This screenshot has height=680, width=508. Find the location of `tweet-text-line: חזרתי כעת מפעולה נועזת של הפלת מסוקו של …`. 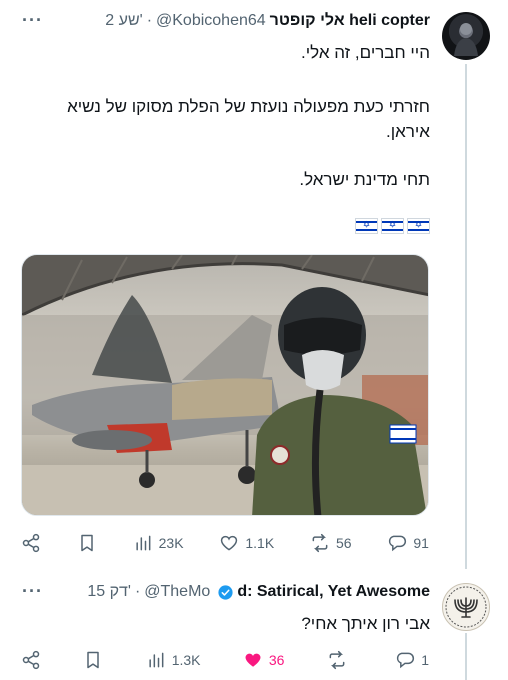

tweet-text-line: חזרתי כעת מפעולה נועזת של הפלת מסוקו של … is located at coordinates (248, 119).